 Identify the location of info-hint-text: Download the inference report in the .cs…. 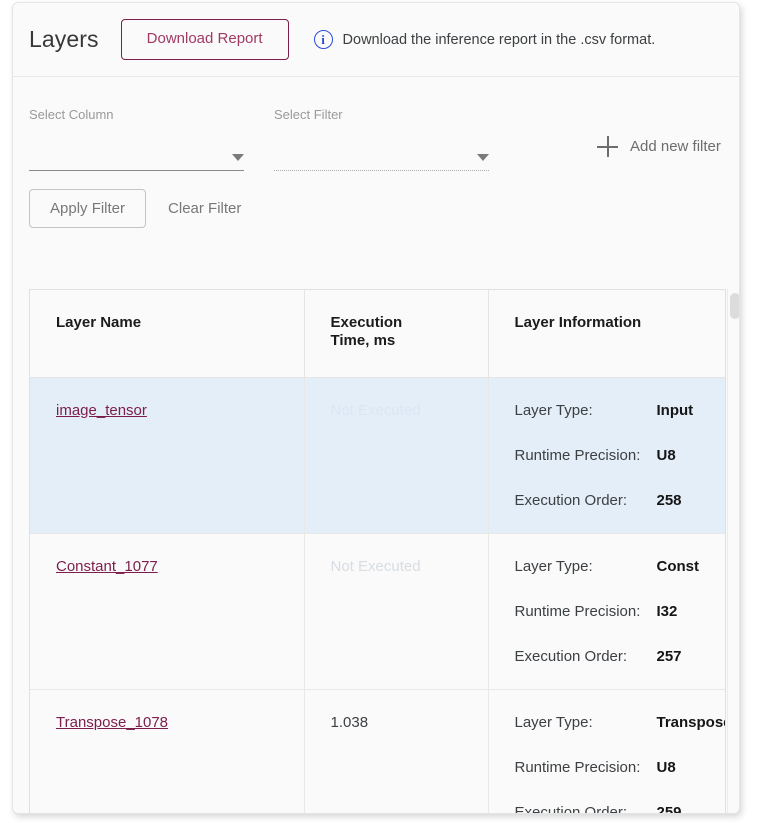
(499, 39).